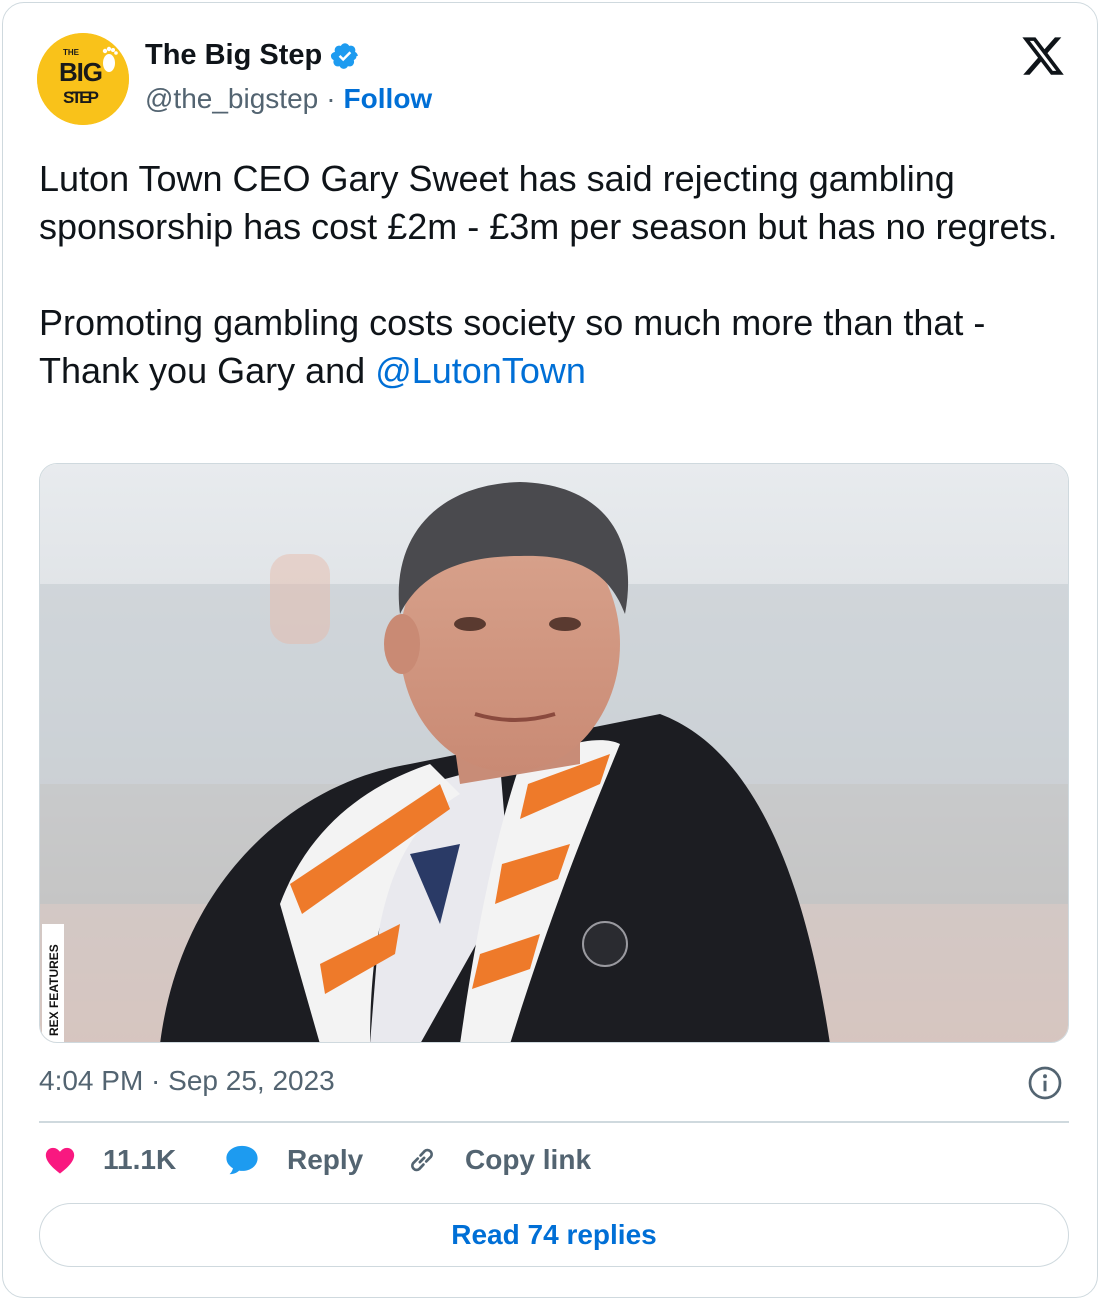  What do you see at coordinates (528, 1159) in the screenshot?
I see `copy-link-label: Copy link` at bounding box center [528, 1159].